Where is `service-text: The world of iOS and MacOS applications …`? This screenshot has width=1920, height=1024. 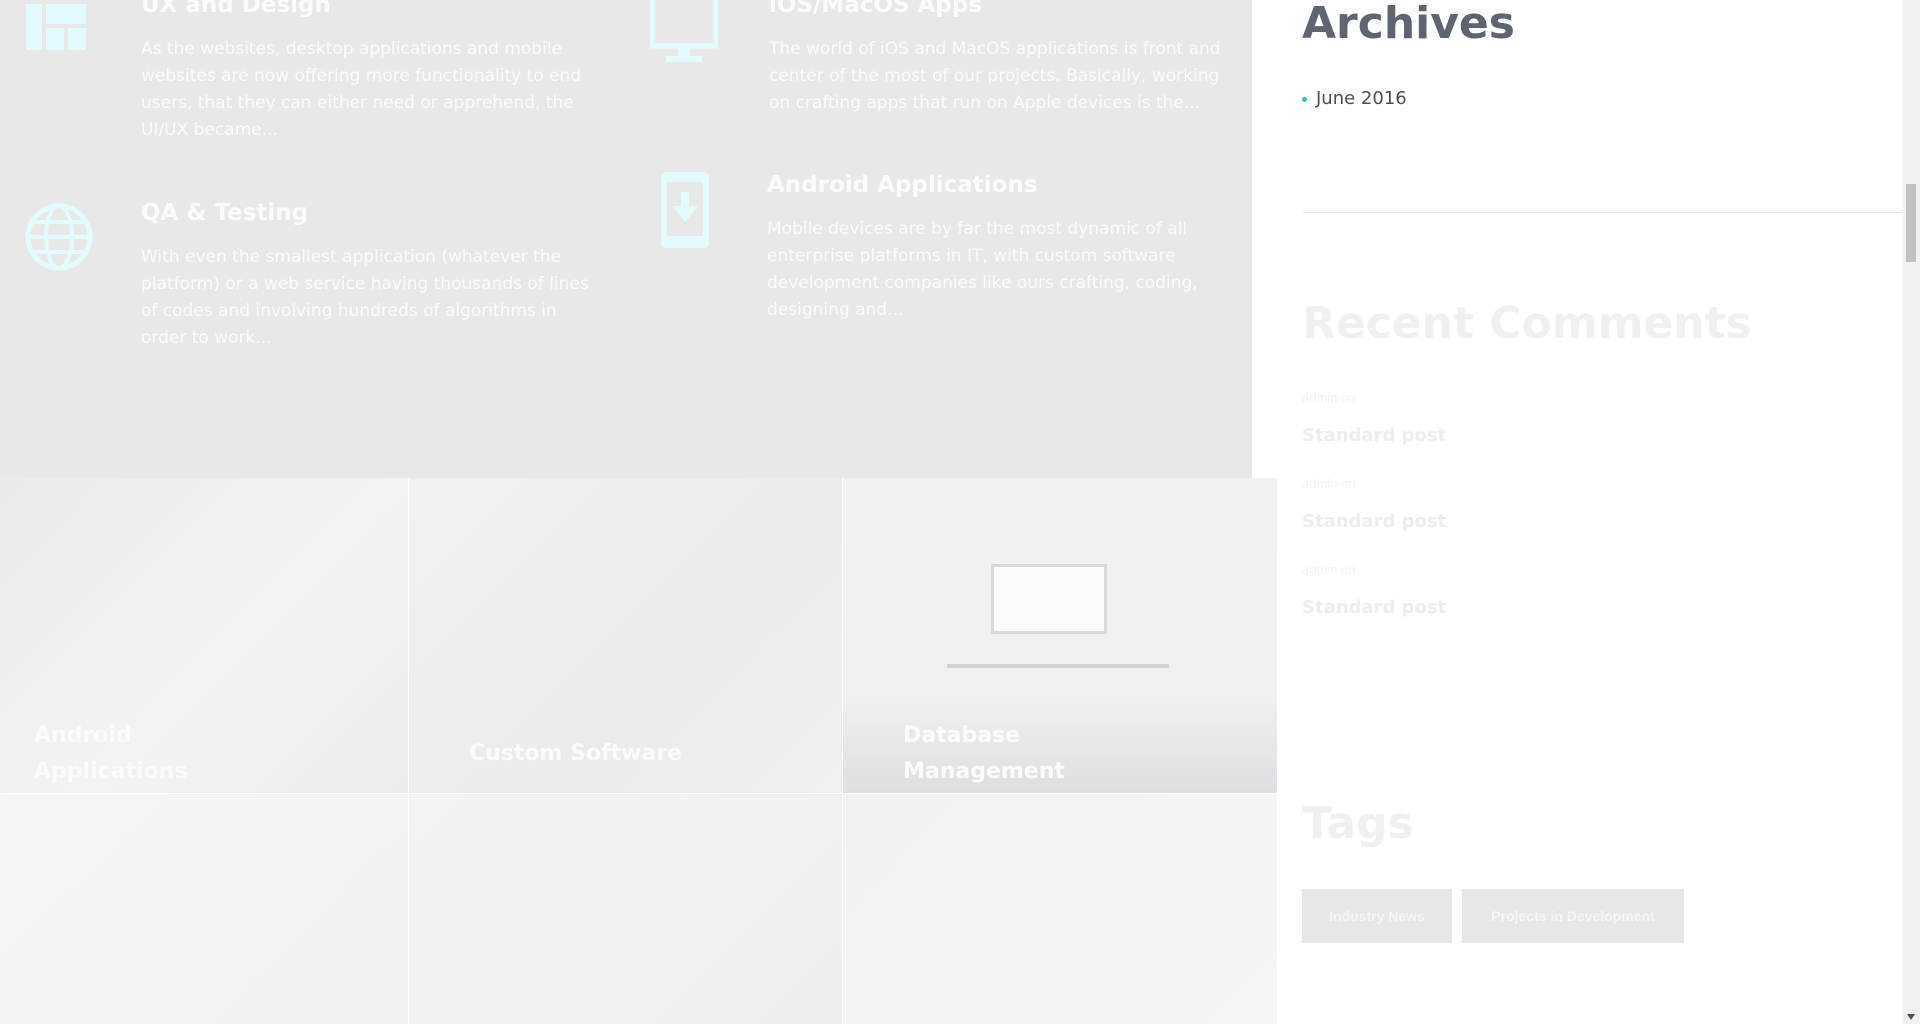 service-text: The world of iOS and MacOS applications … is located at coordinates (995, 76).